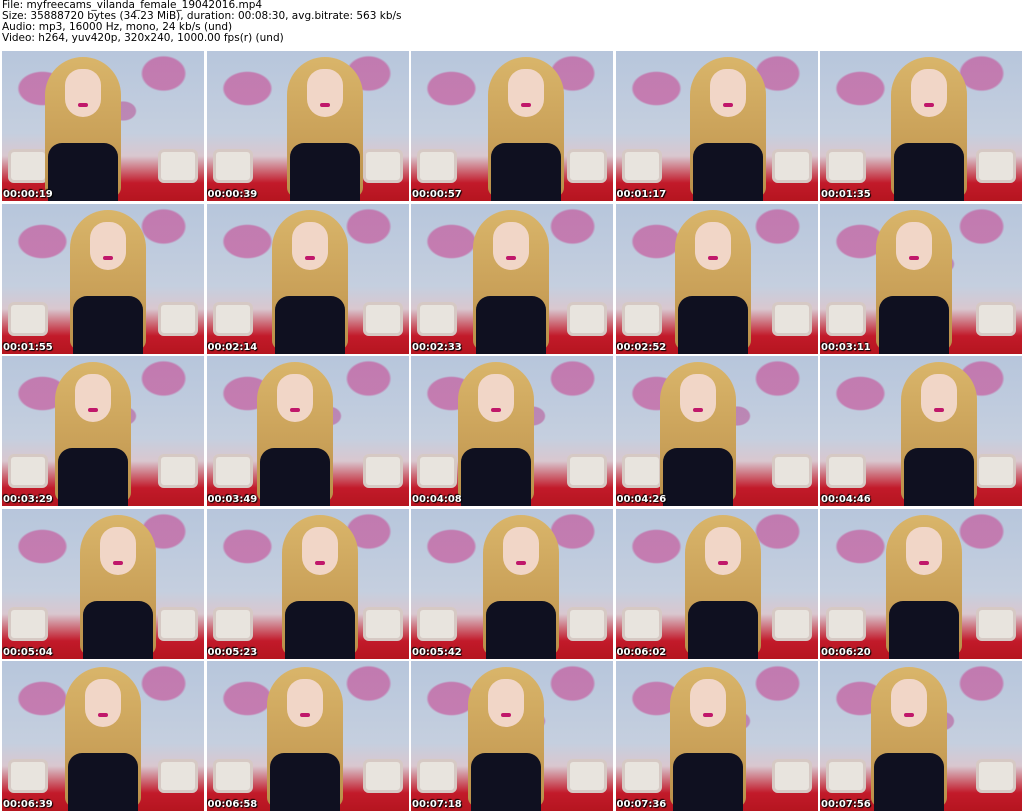 The width and height of the screenshot is (1024, 811). I want to click on video-thumbnail: 00:06:58, so click(307, 736).